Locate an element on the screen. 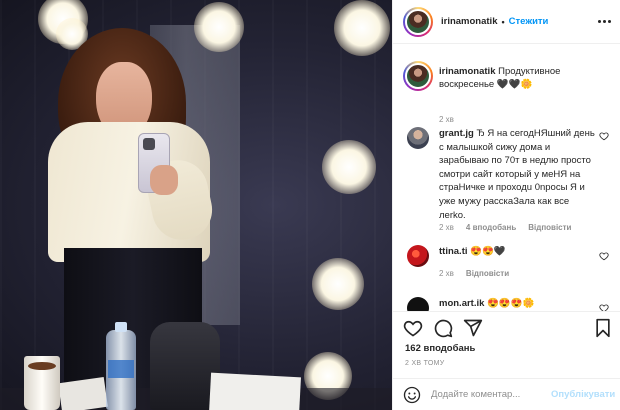 The image size is (620, 410). action-icons is located at coordinates (443, 328).